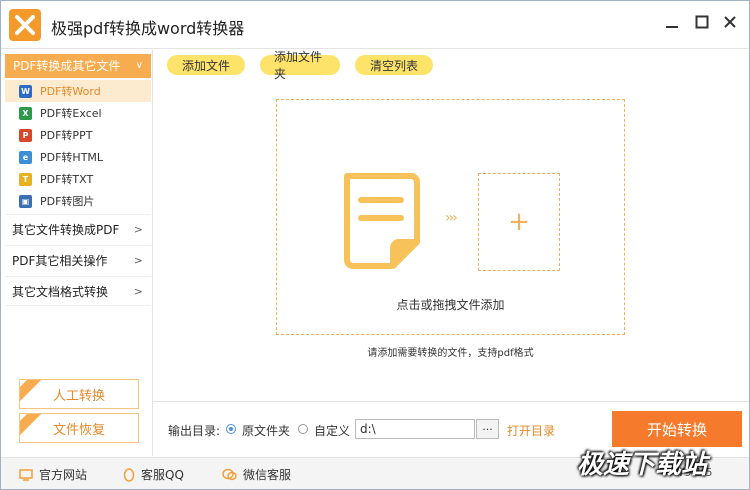  What do you see at coordinates (71, 113) in the screenshot?
I see `sidebar-item-label: PDF转Excel` at bounding box center [71, 113].